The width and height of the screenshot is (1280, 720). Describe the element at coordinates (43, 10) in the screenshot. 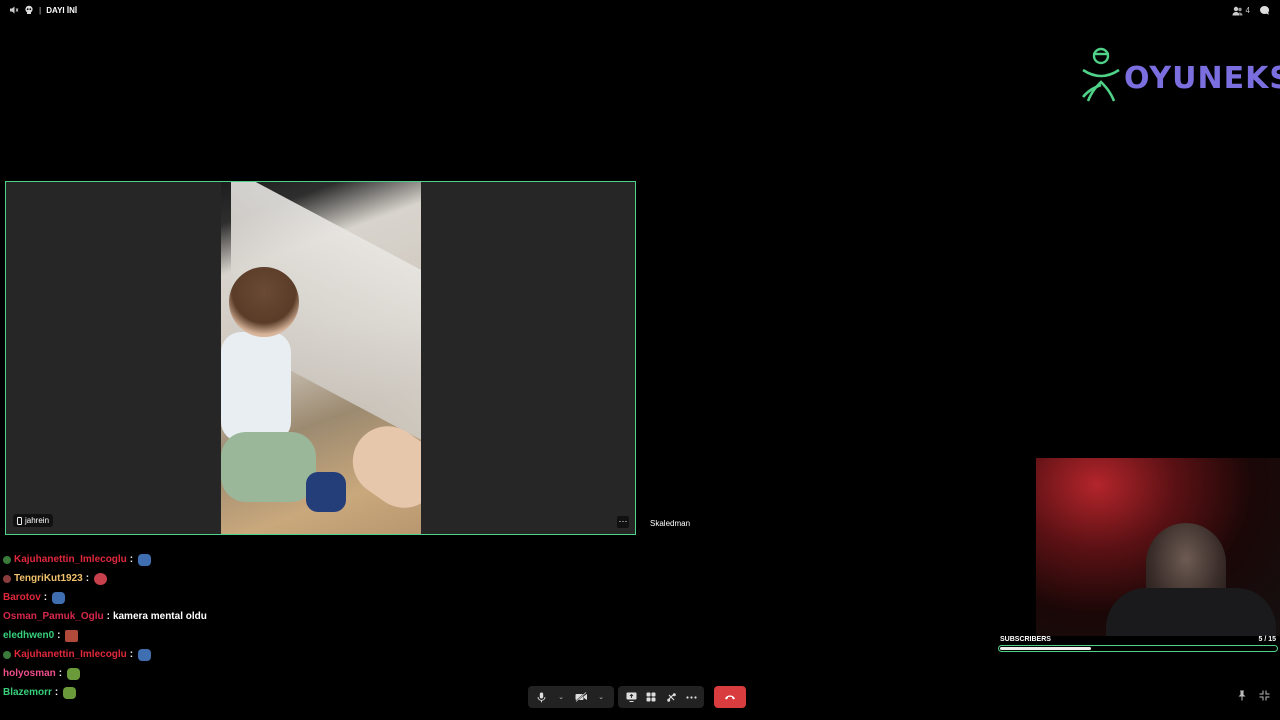

I see `channel-header: | DAYI İNİ` at that location.